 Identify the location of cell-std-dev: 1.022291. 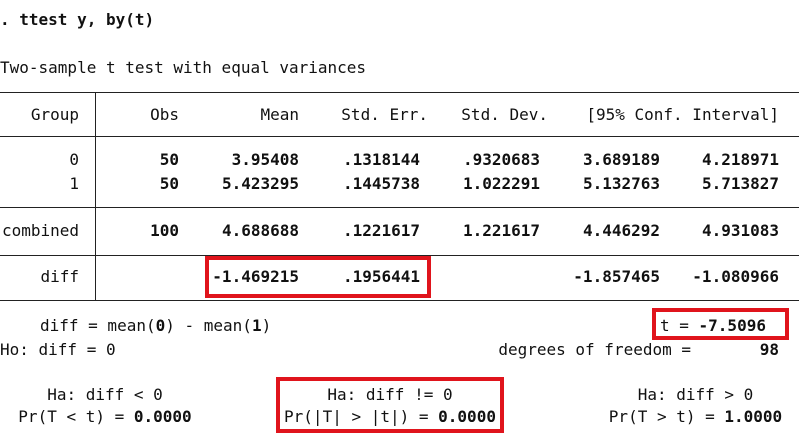
(501, 183).